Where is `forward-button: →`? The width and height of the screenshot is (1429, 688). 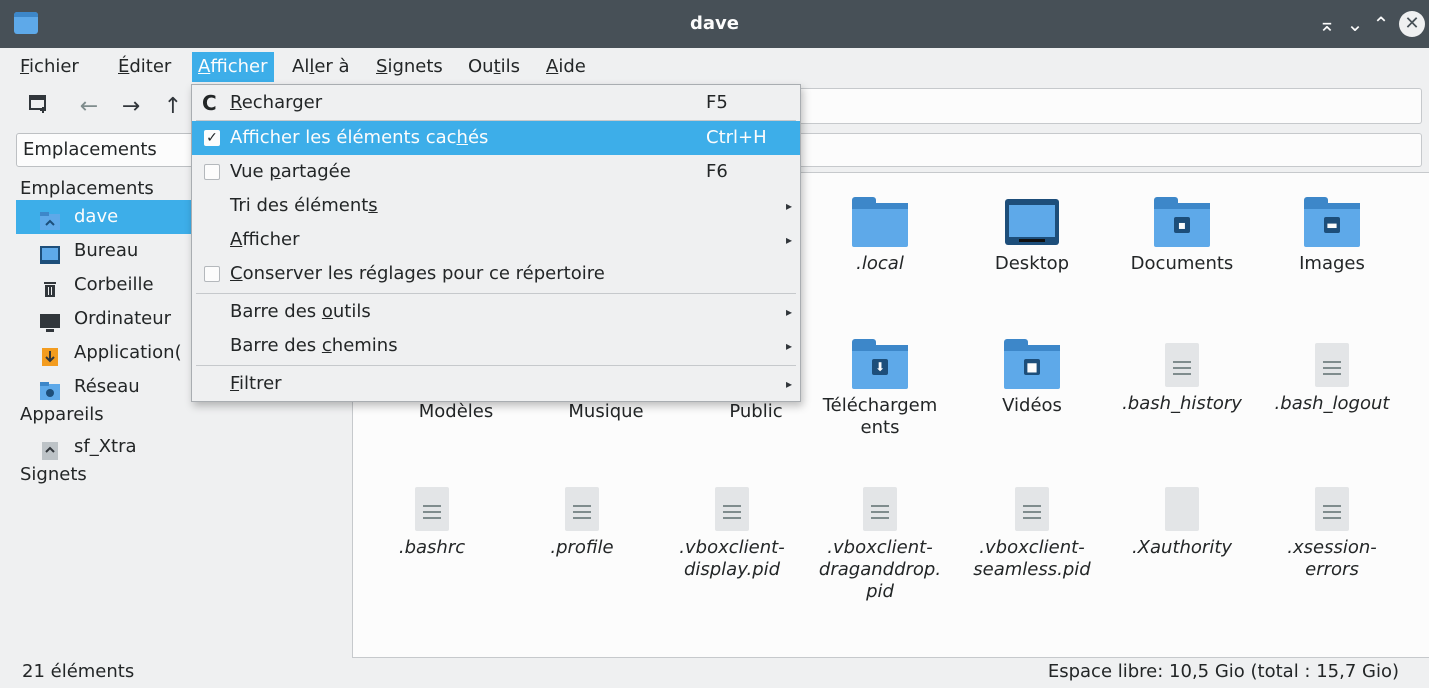 forward-button: → is located at coordinates (131, 107).